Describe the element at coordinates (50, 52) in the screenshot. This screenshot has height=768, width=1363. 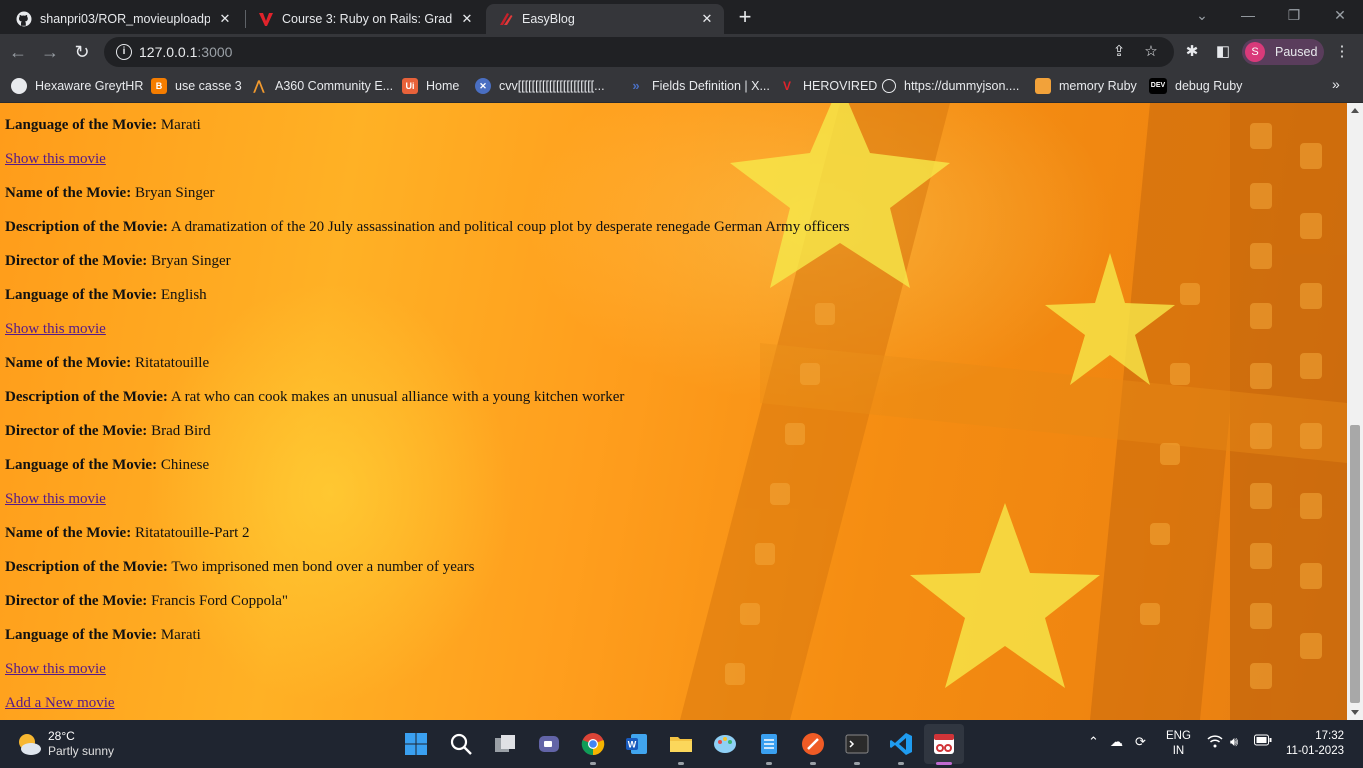
I see `forward-button: →` at that location.